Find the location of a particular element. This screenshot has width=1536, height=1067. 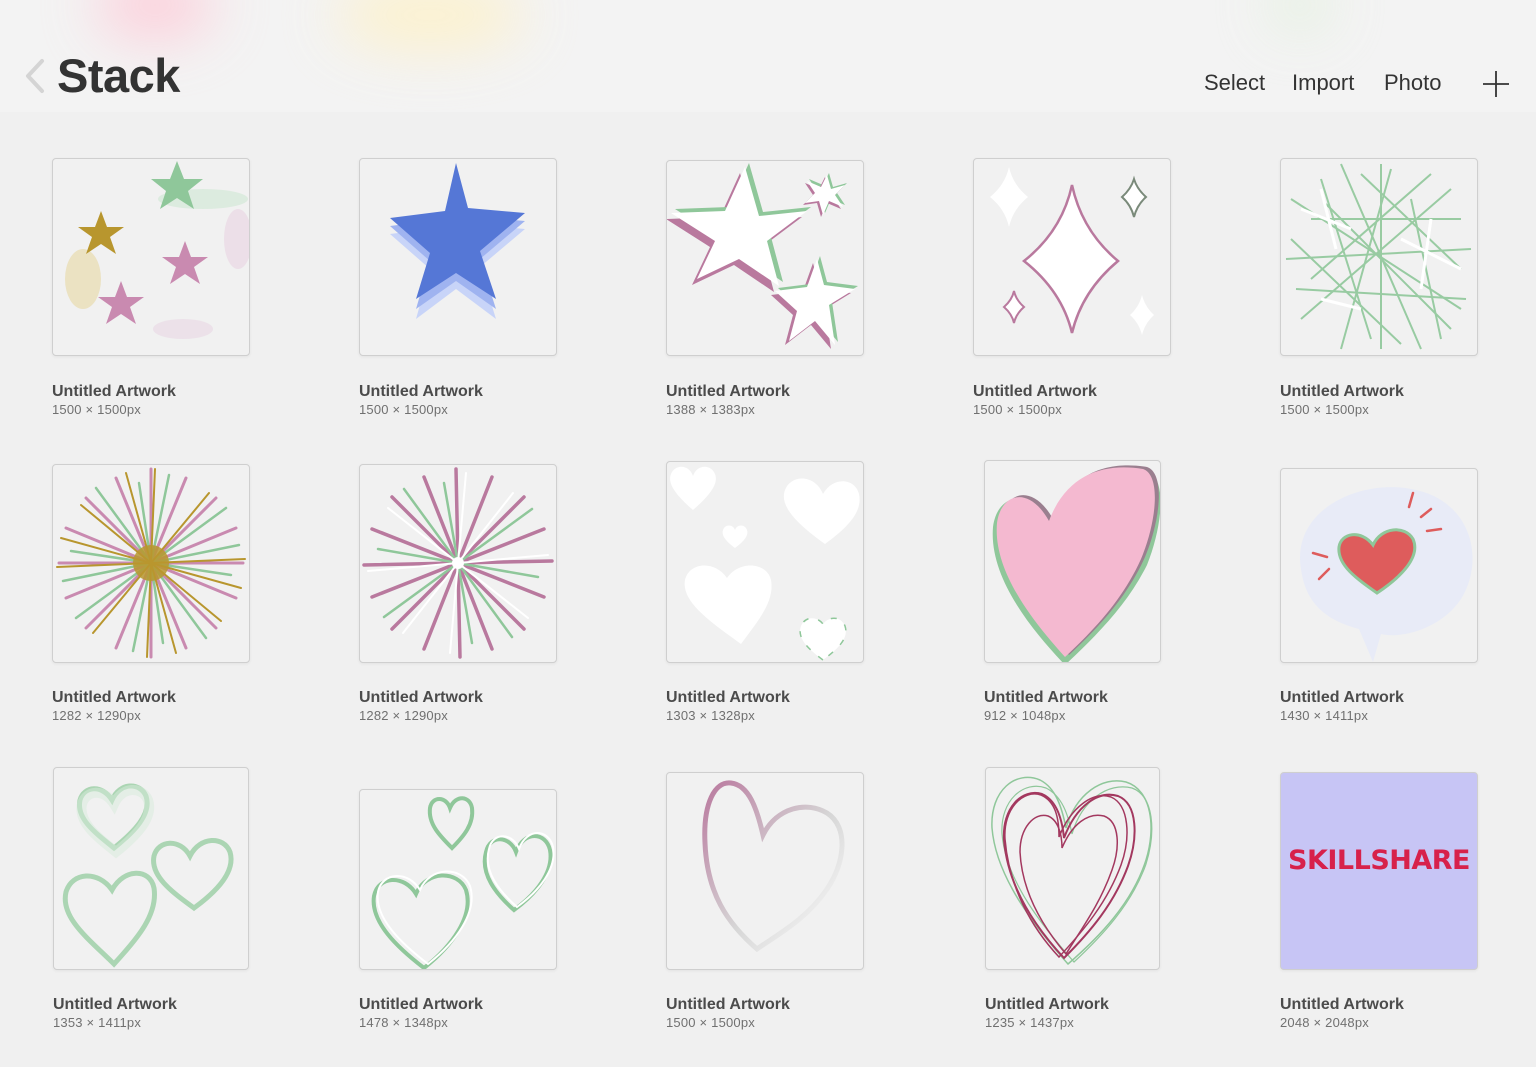

plus-icon is located at coordinates (1496, 84).